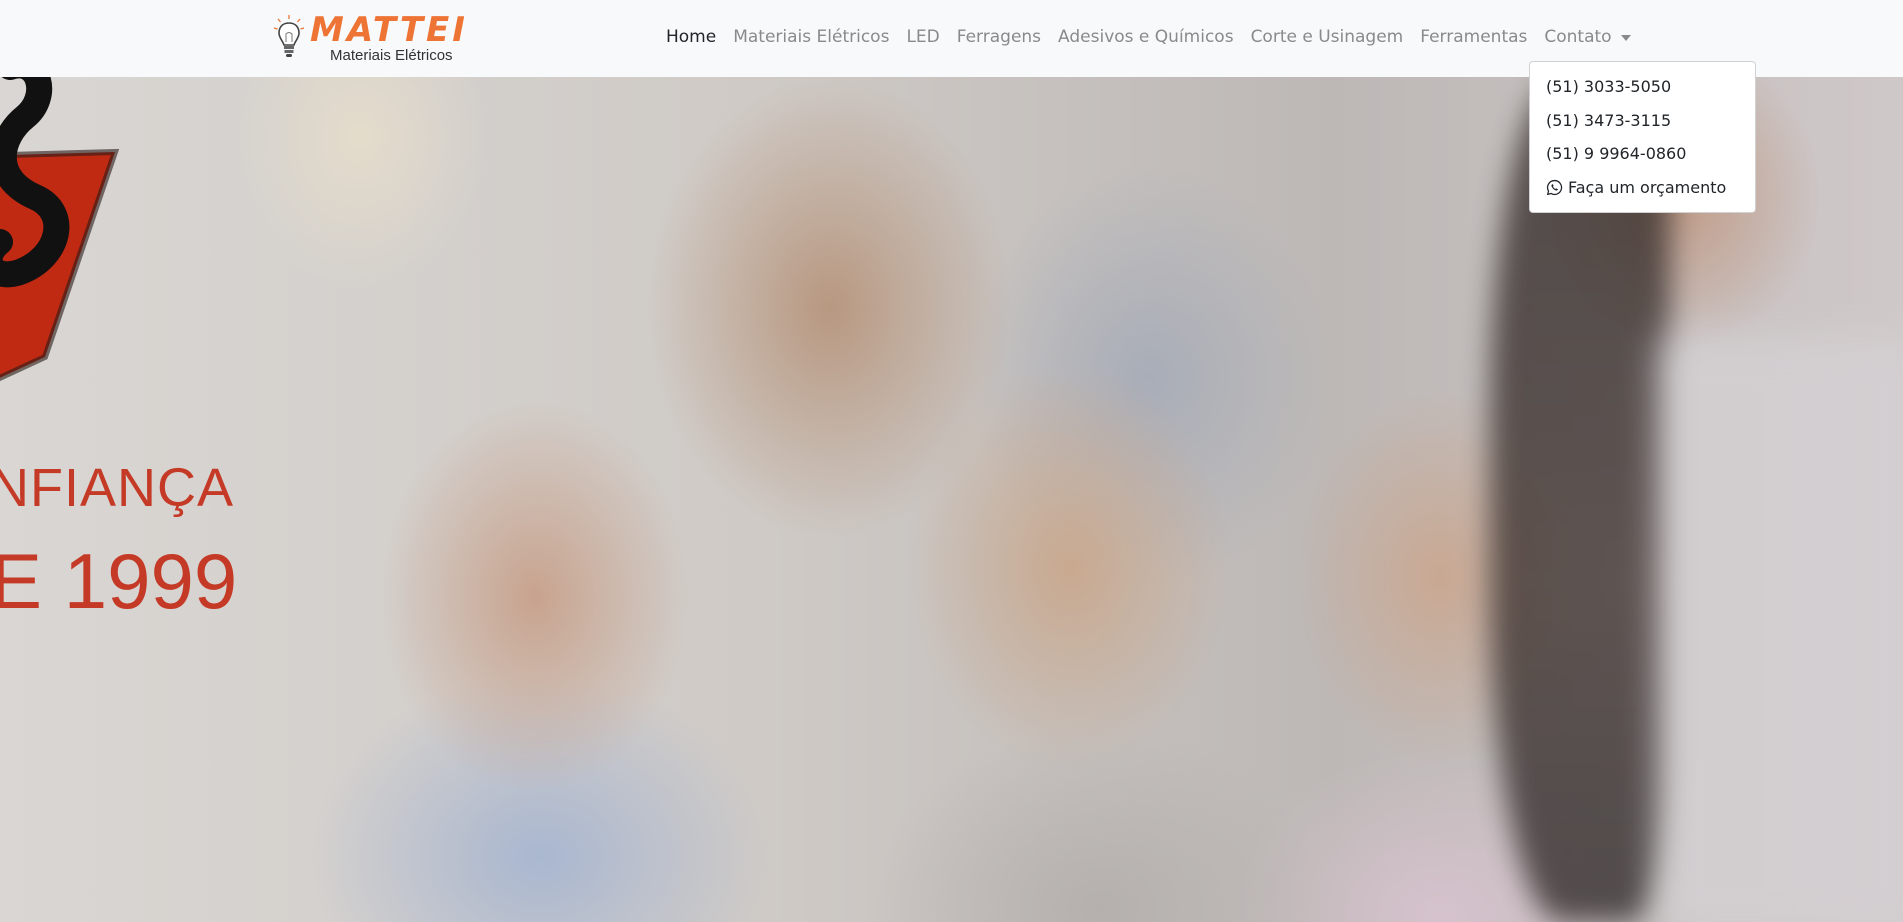  I want to click on nav-item-adesivos: Adesivos e Químicos, so click(1146, 37).